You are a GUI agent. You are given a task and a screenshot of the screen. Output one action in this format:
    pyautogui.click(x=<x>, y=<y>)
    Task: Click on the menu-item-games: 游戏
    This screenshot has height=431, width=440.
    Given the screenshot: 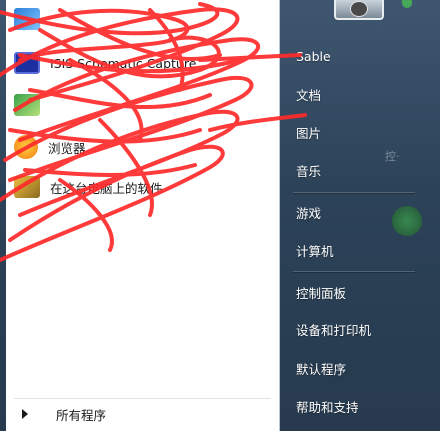 What is the action you would take?
    pyautogui.click(x=352, y=212)
    